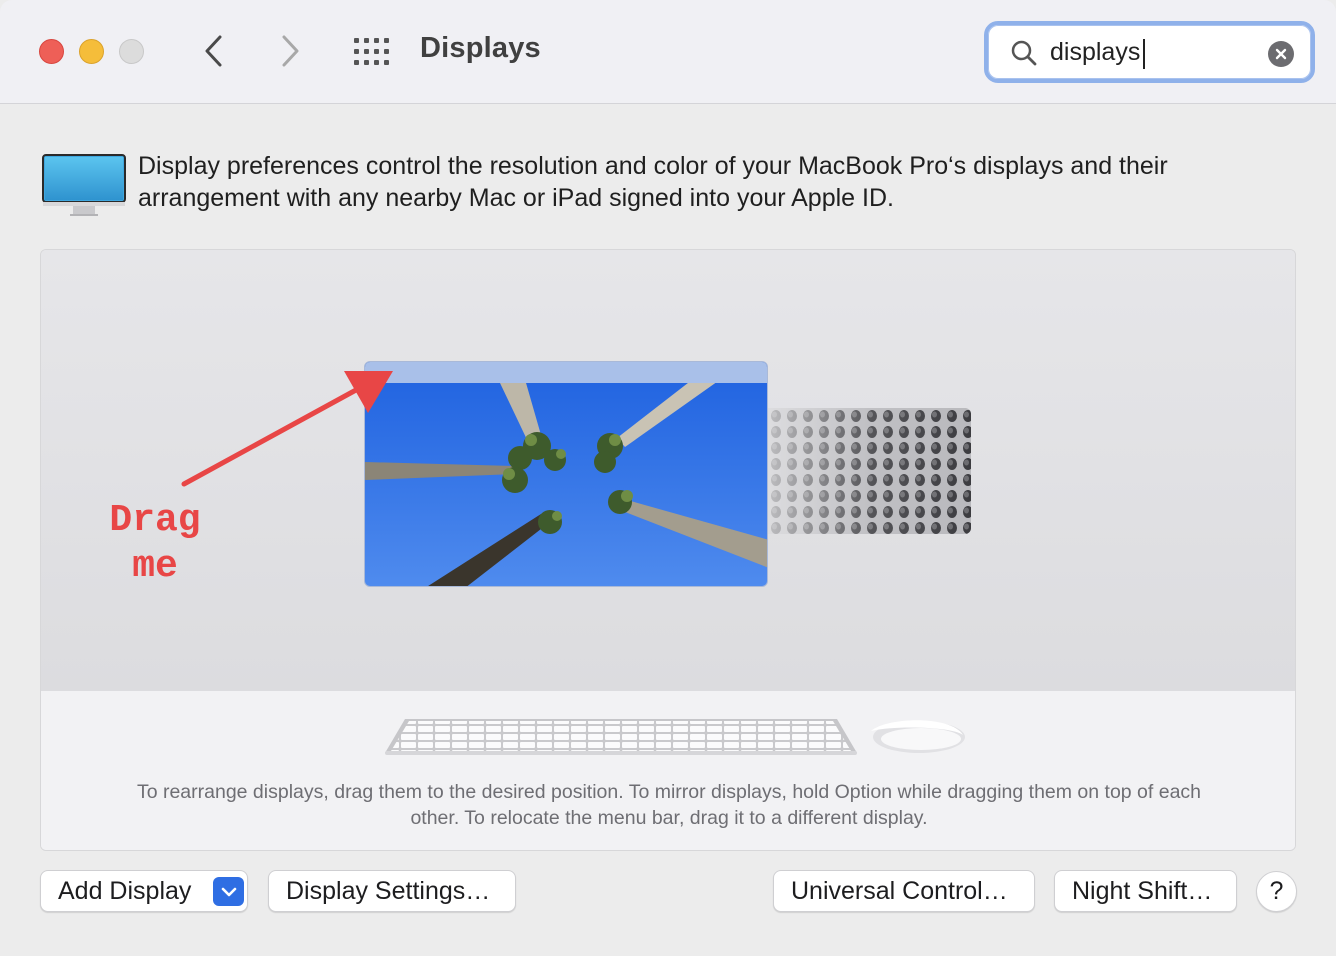 The height and width of the screenshot is (956, 1336). I want to click on secondary-display-thumbnail, so click(869, 471).